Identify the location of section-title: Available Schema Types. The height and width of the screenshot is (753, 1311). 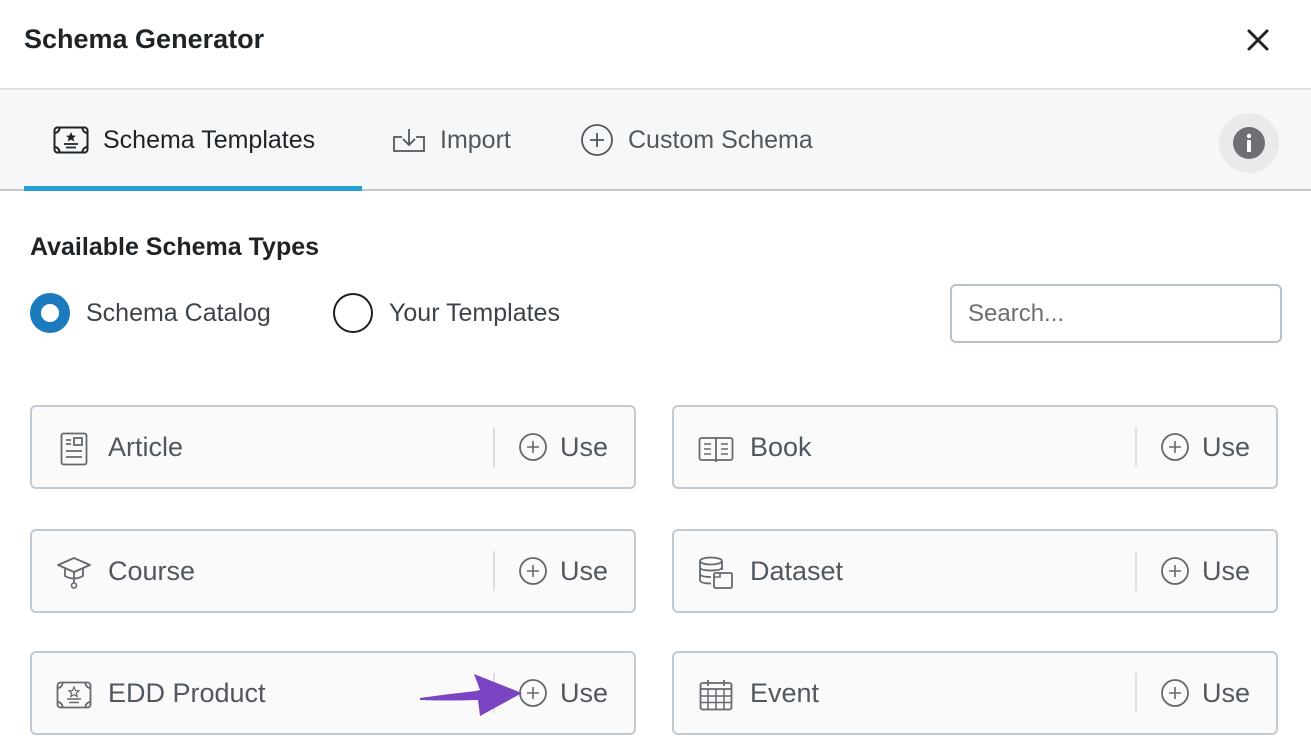
(175, 247).